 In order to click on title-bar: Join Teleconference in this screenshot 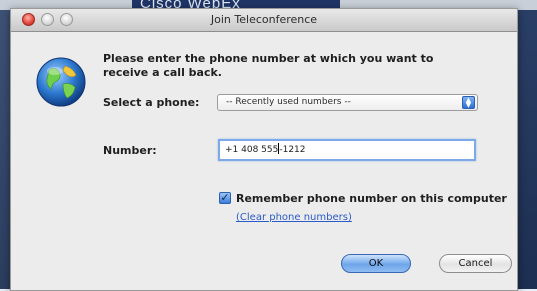, I will do `click(264, 20)`.